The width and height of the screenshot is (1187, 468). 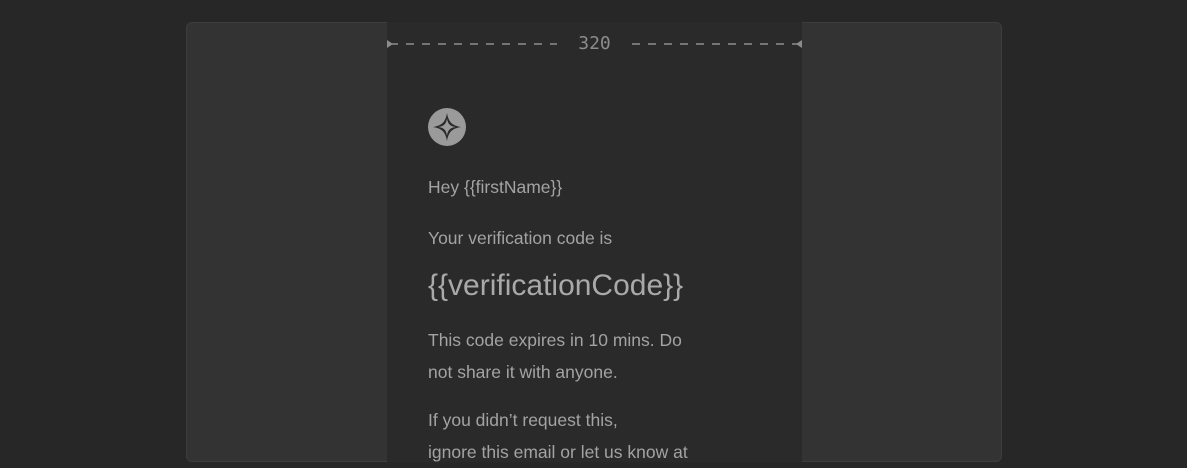 What do you see at coordinates (556, 285) in the screenshot?
I see `verification-code: {{verificationCode}}` at bounding box center [556, 285].